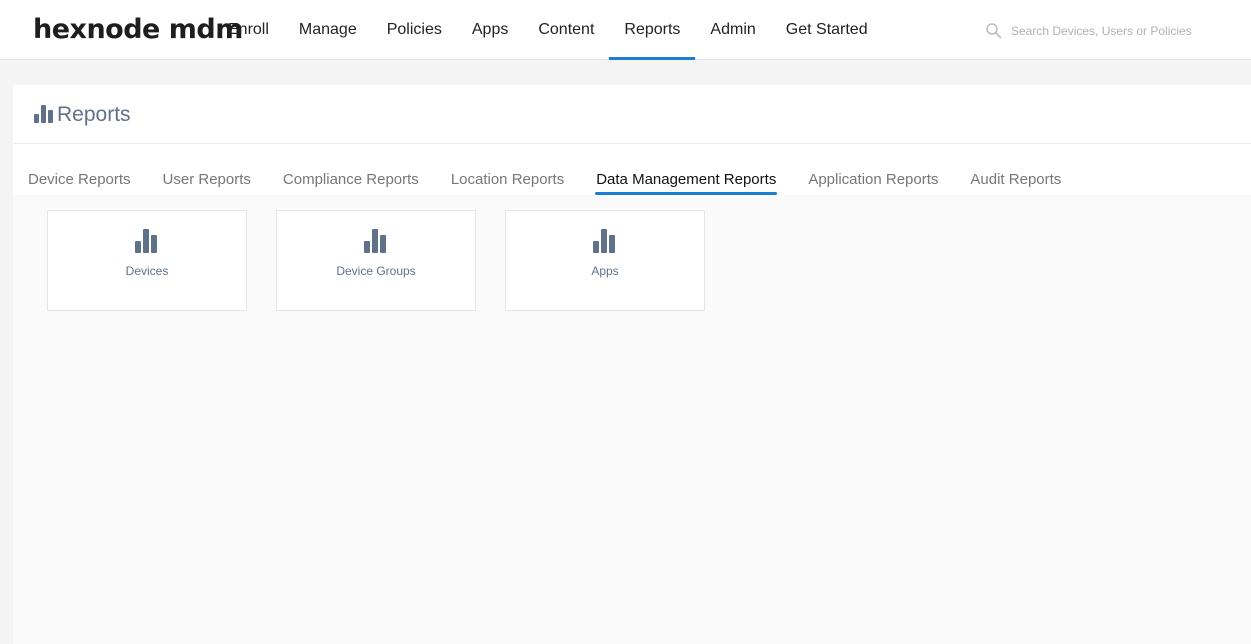 This screenshot has width=1251, height=644. Describe the element at coordinates (881, 169) in the screenshot. I see `tab-application-reports: Application Reports` at that location.